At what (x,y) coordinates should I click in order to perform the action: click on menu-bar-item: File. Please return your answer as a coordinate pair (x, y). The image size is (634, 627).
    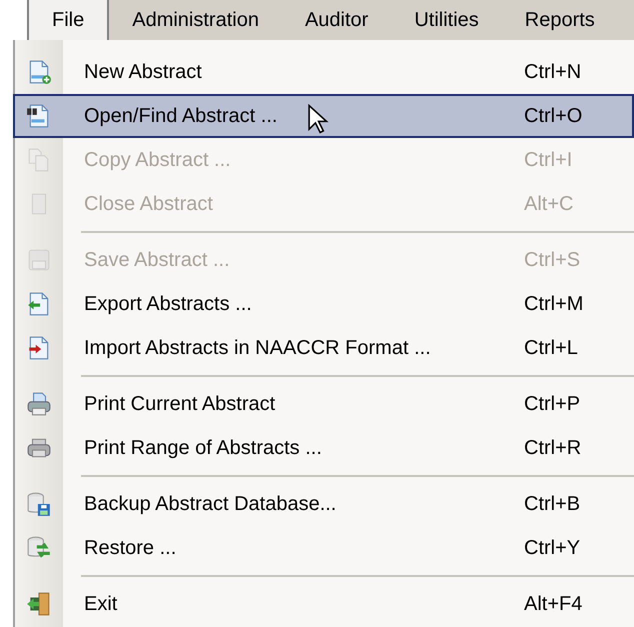
    Looking at the image, I should click on (69, 20).